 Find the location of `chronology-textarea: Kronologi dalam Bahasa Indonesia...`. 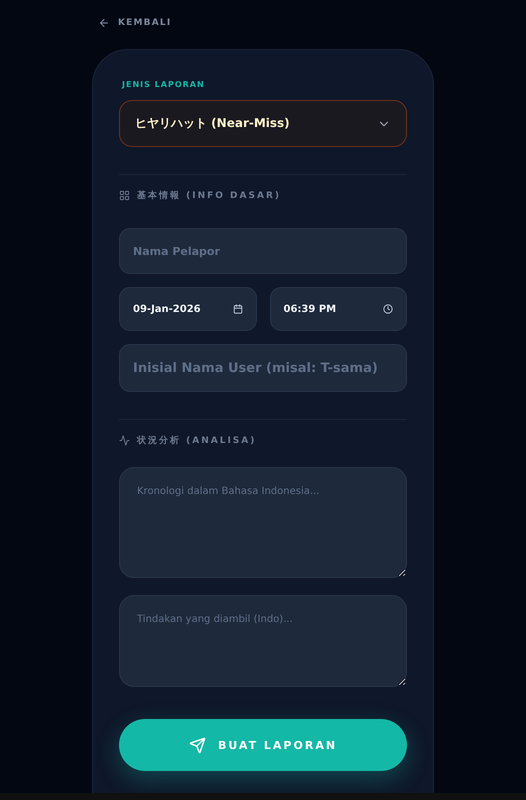

chronology-textarea: Kronologi dalam Bahasa Indonesia... is located at coordinates (263, 522).